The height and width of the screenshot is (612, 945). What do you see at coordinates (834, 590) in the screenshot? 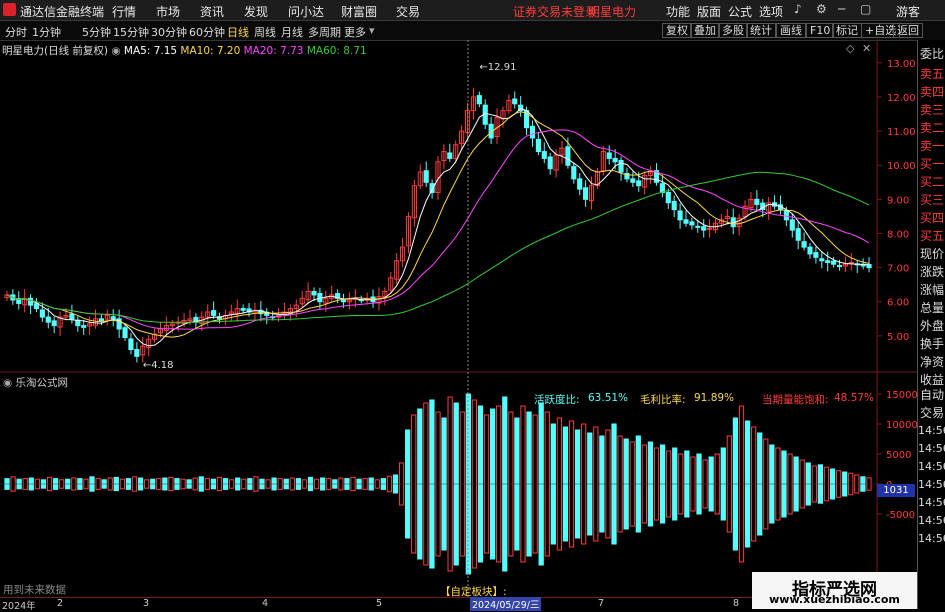
I see `watermark: 指标严选网 www.xuezhibiao.com` at bounding box center [834, 590].